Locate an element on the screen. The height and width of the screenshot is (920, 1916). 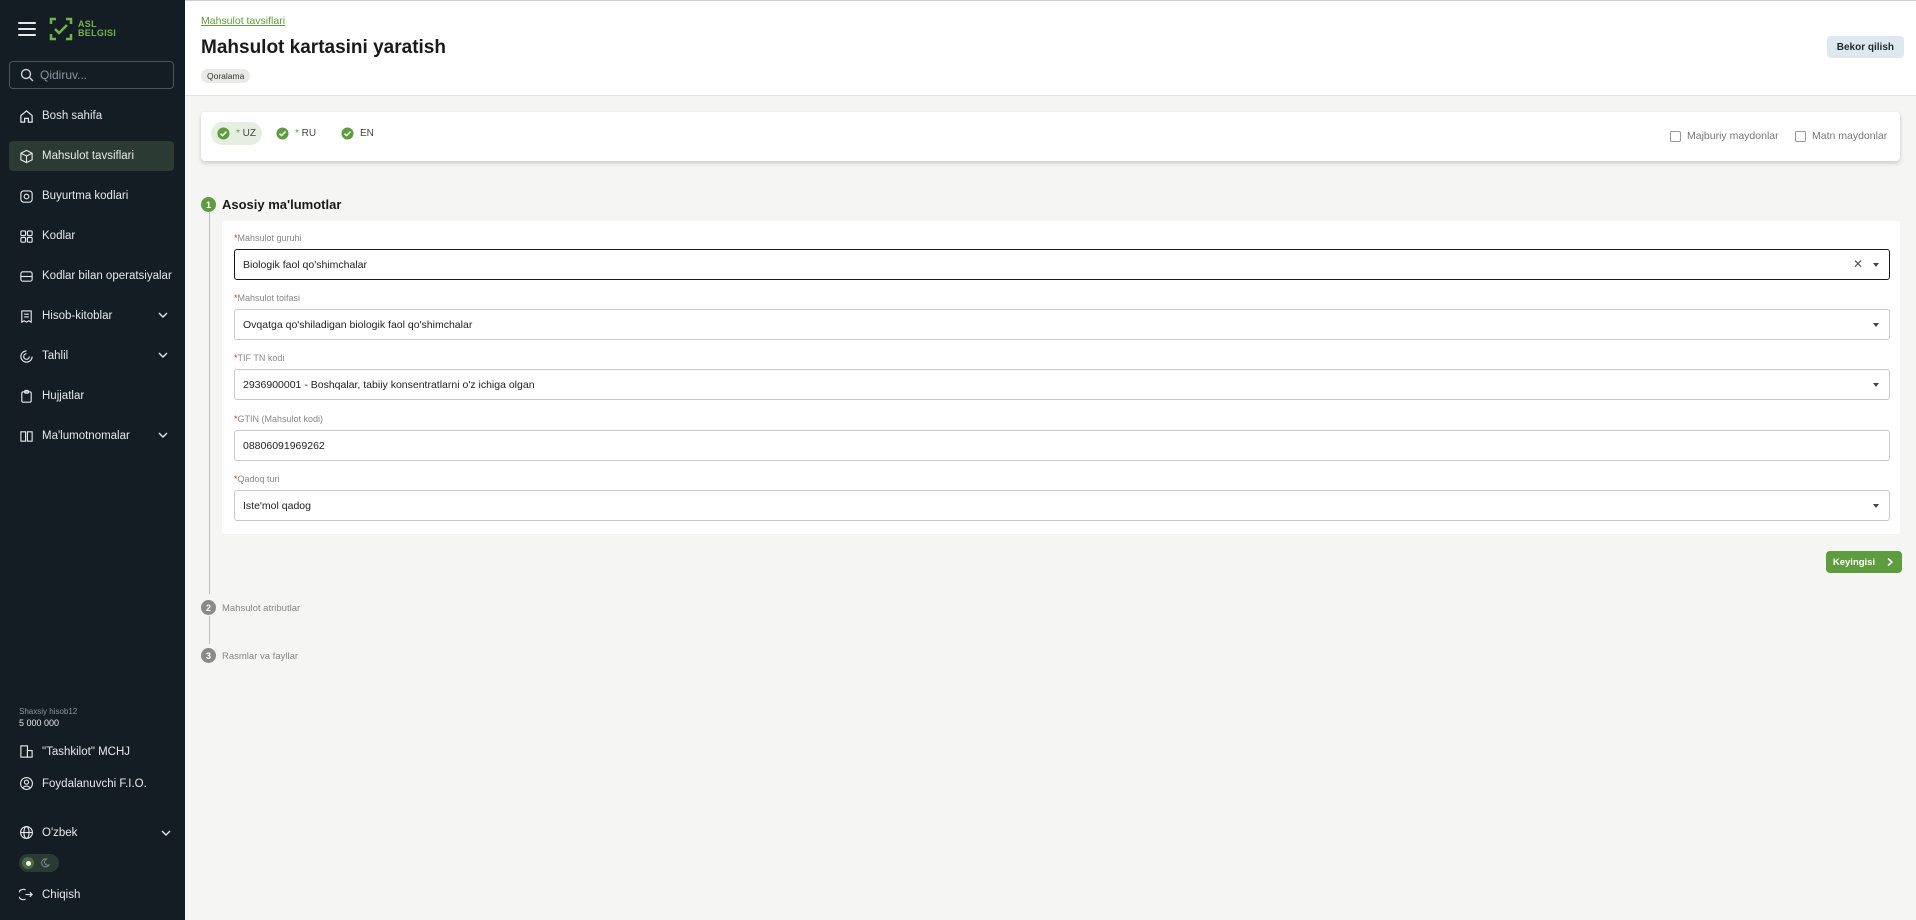
tab-lang-ru: * RU is located at coordinates (296, 133).